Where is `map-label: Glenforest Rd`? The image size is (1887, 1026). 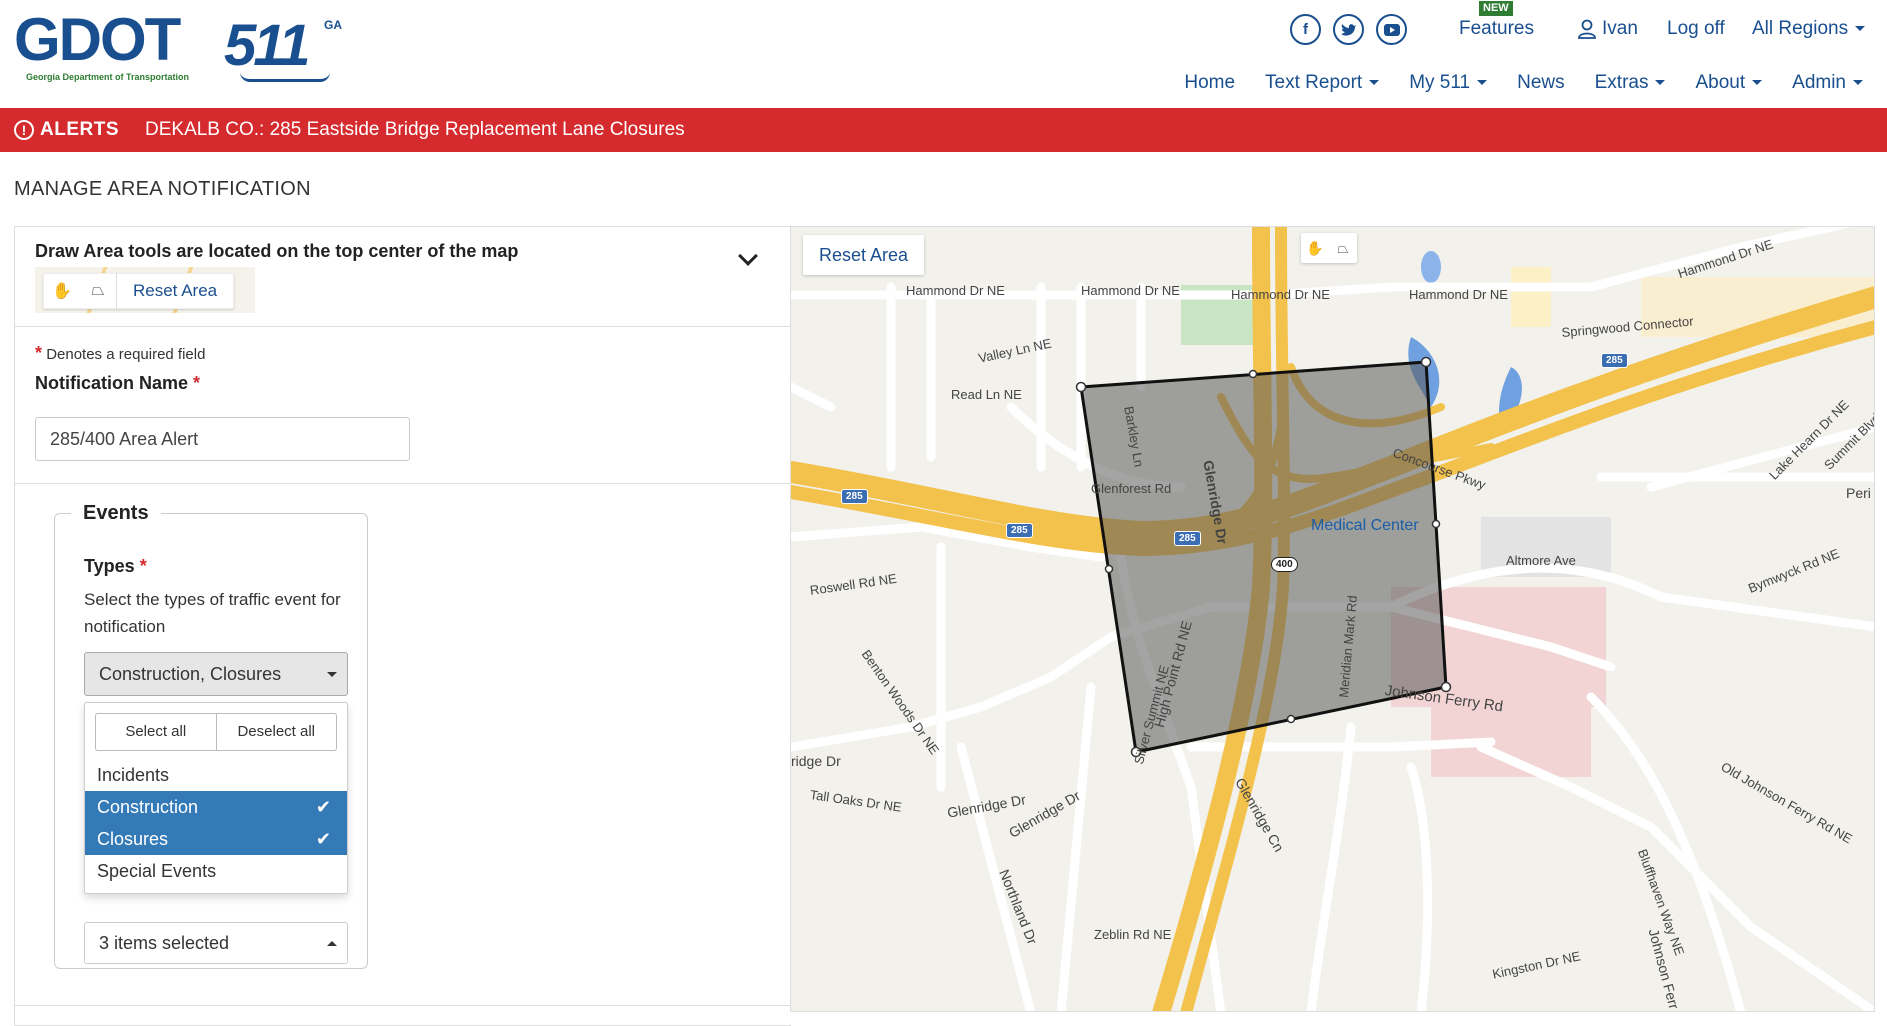 map-label: Glenforest Rd is located at coordinates (1131, 488).